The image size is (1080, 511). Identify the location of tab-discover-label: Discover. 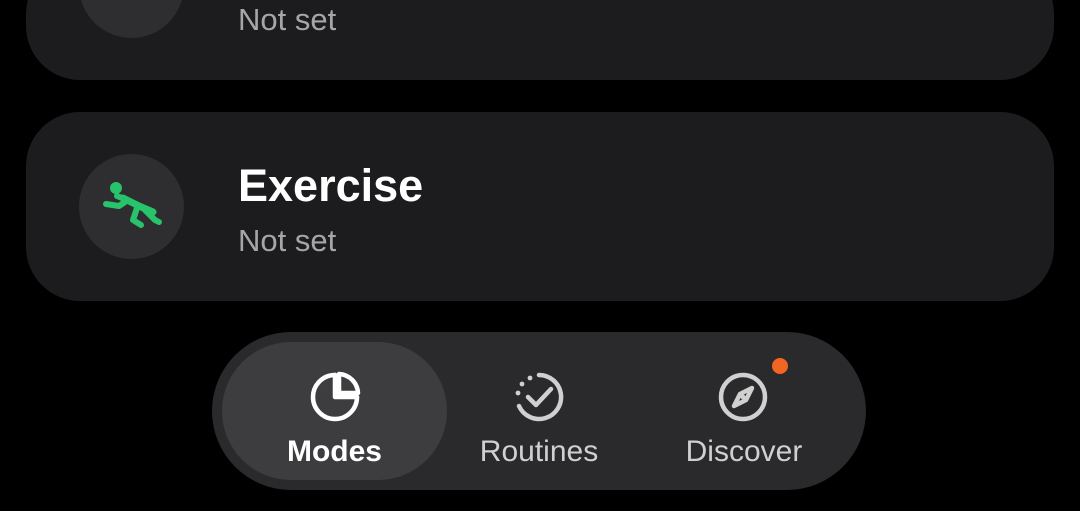
(744, 451).